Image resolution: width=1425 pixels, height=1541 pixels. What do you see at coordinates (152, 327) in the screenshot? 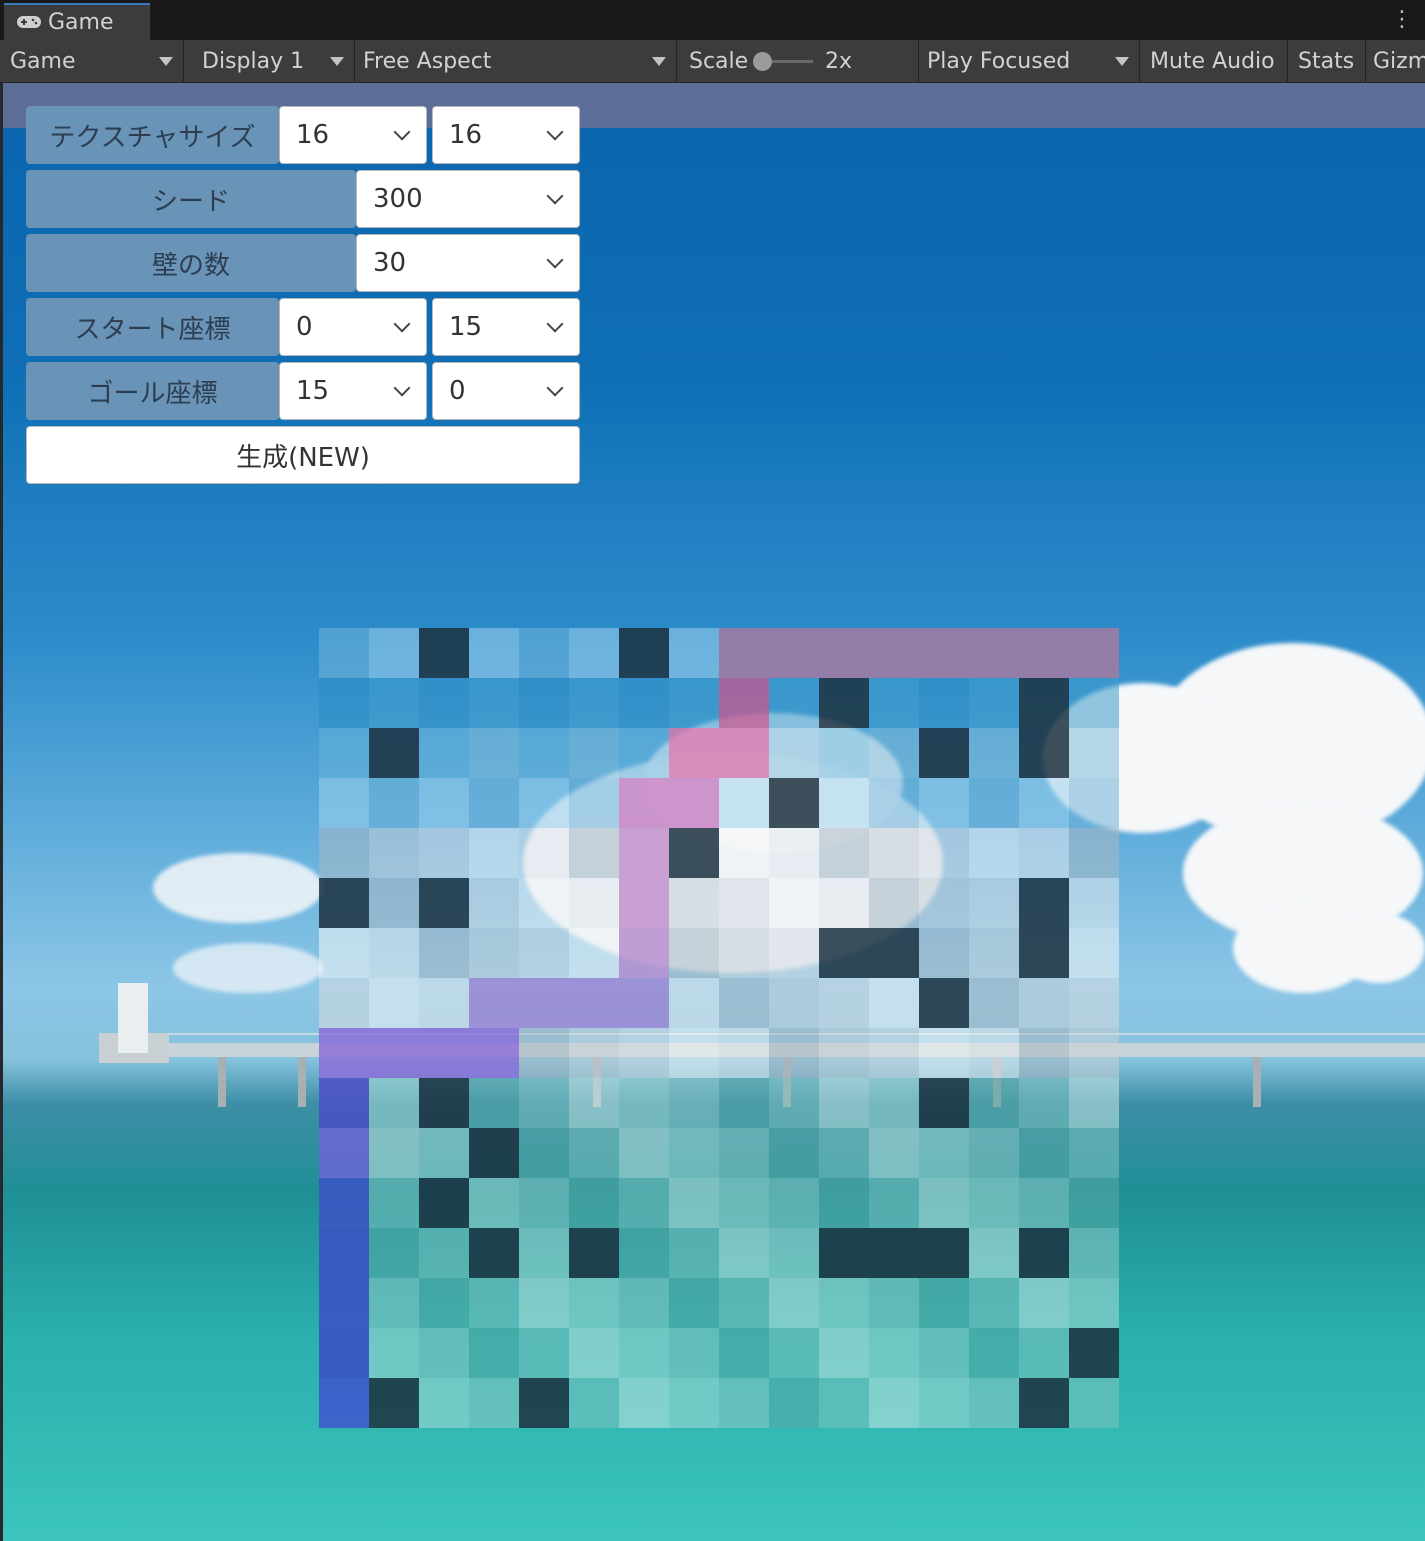
I see `start-coordinate-label: スタート座標` at bounding box center [152, 327].